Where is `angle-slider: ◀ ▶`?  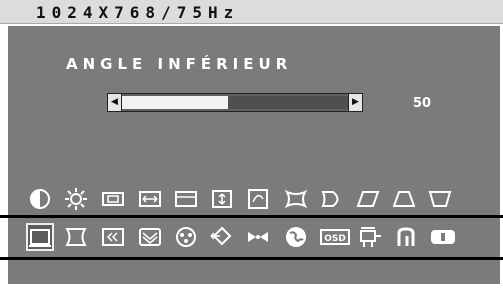 angle-slider: ◀ ▶ is located at coordinates (235, 102).